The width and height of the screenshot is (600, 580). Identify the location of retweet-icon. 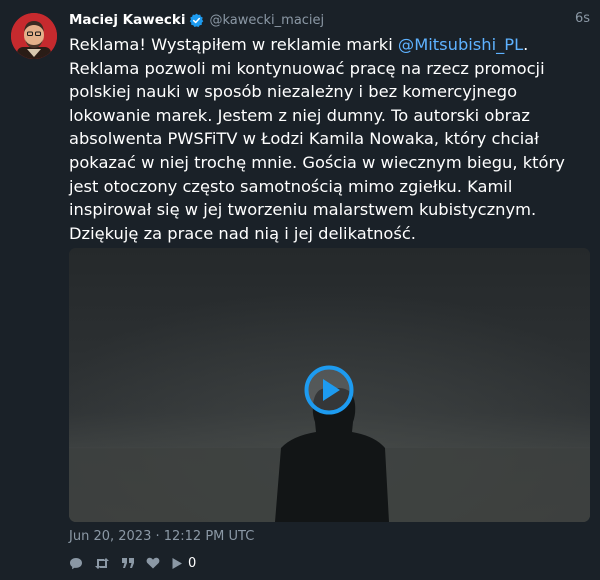
(102, 563).